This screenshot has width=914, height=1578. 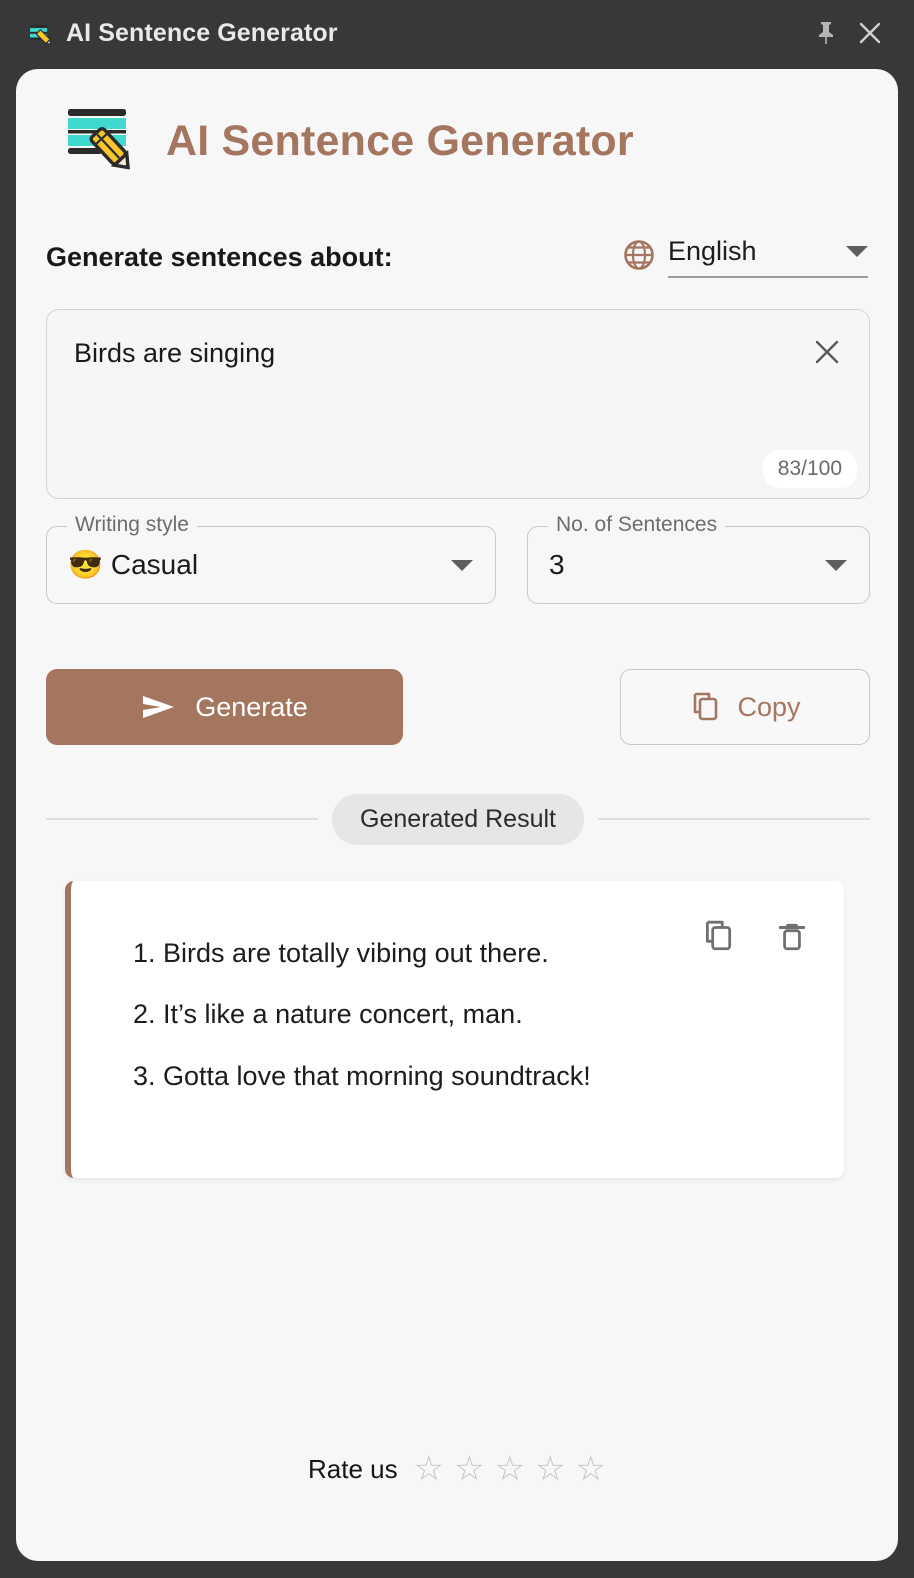 What do you see at coordinates (99, 139) in the screenshot?
I see `brand-logo-icon` at bounding box center [99, 139].